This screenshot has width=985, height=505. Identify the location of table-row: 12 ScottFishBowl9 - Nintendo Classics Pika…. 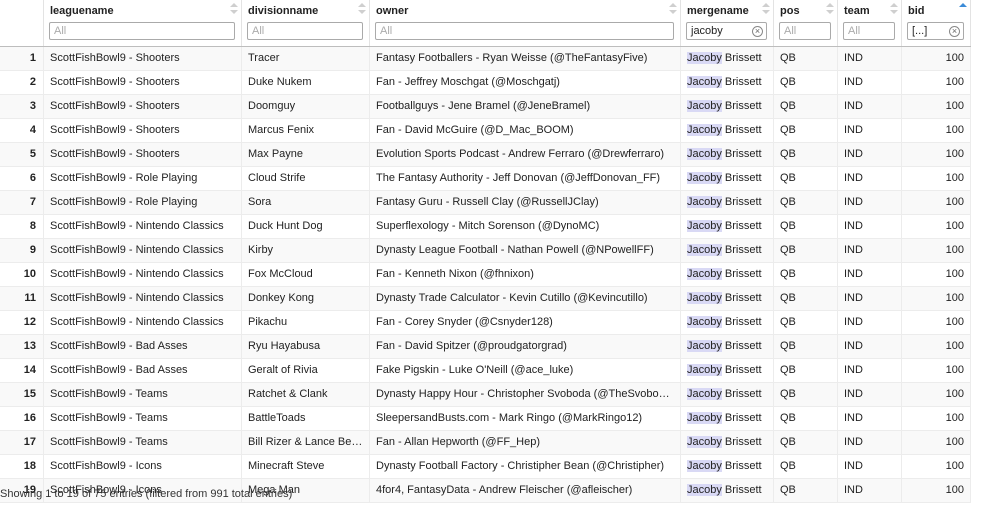
(485, 323).